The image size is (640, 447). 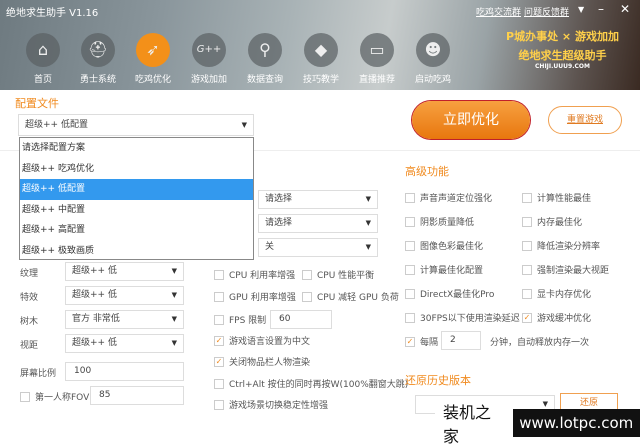 What do you see at coordinates (152, 80) in the screenshot?
I see `nav-label: 吃鸡优化` at bounding box center [152, 80].